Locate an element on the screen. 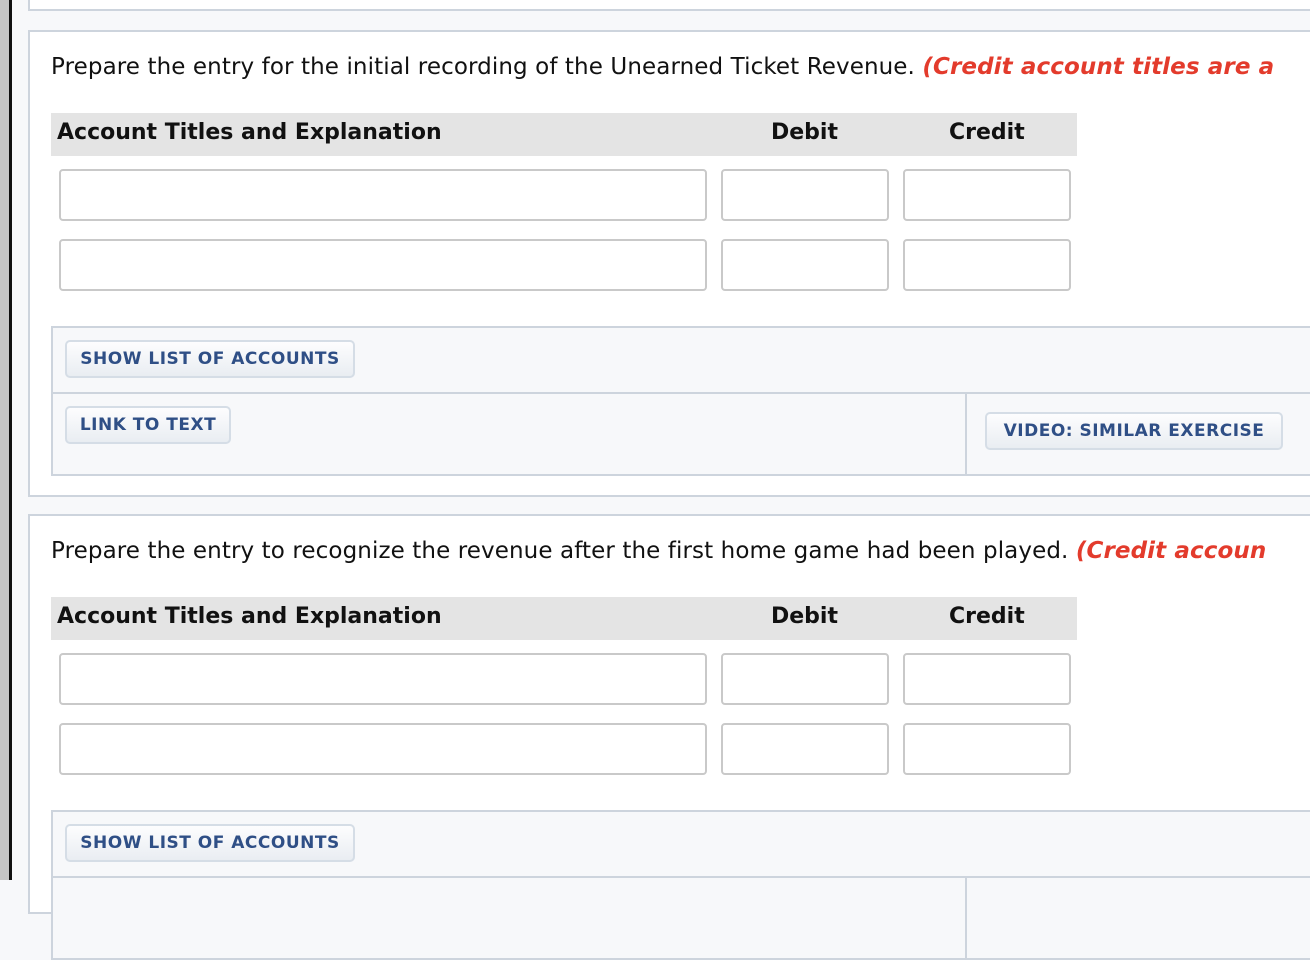 The image size is (1310, 960). left-scrollbar is located at coordinates (4, 440).